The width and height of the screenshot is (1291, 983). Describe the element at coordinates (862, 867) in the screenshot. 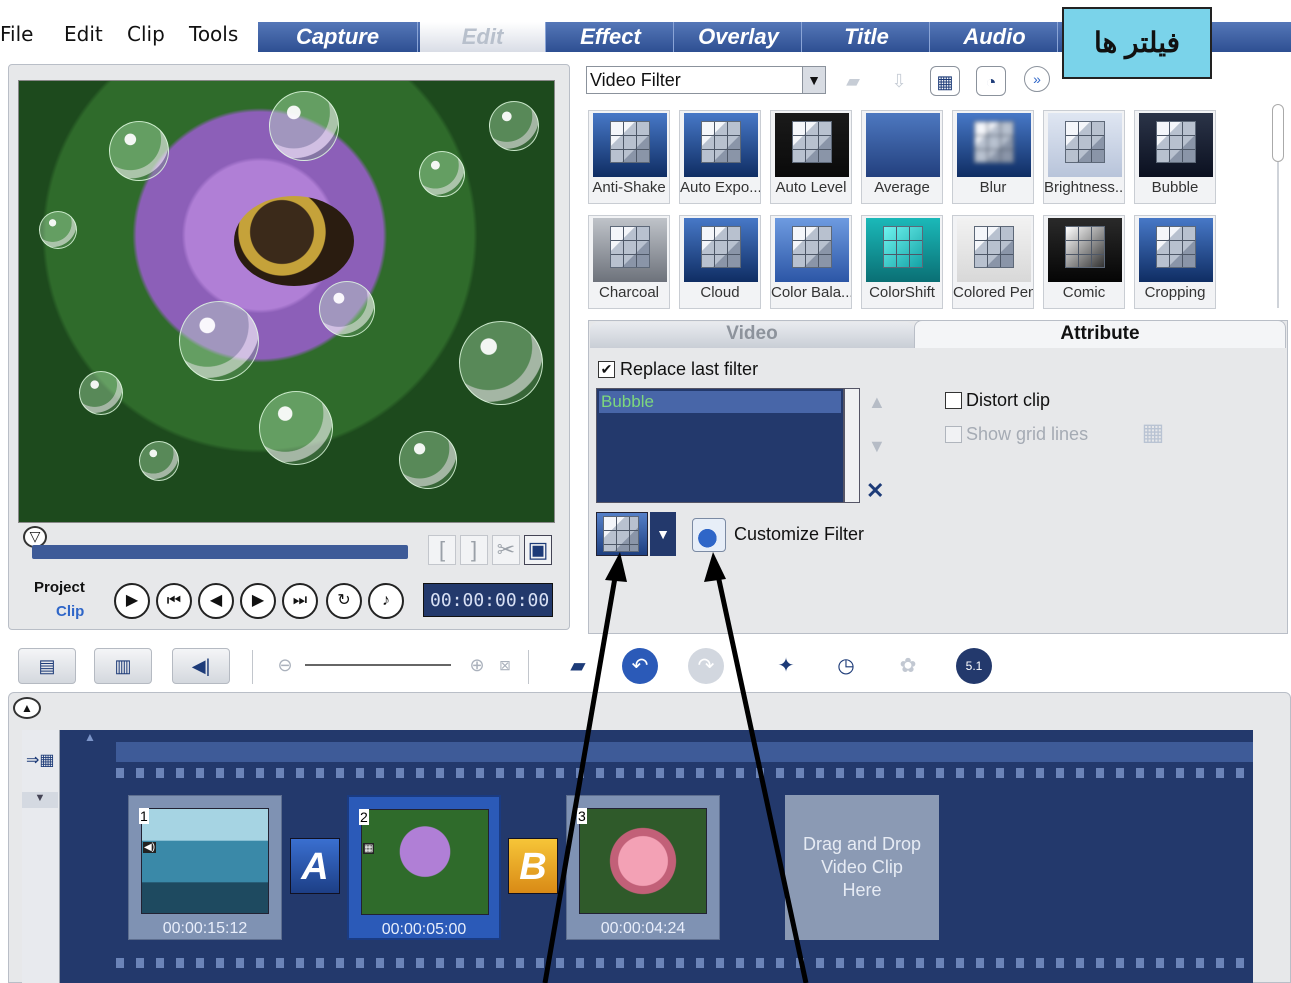

I see `drop-zone: Drag and Drop Video Clip Here` at that location.